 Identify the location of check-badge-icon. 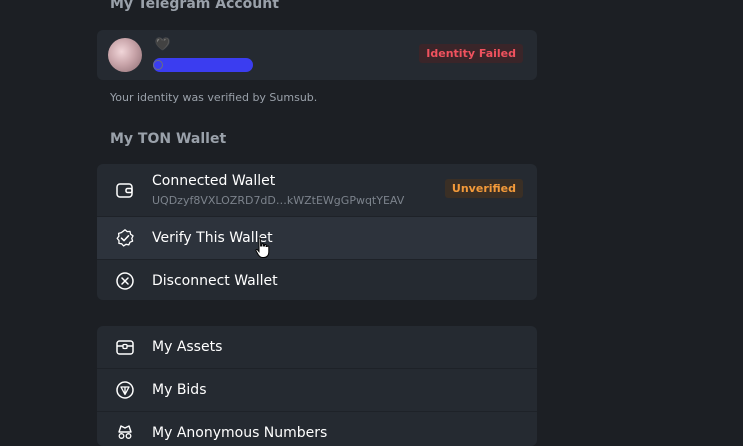
(125, 238).